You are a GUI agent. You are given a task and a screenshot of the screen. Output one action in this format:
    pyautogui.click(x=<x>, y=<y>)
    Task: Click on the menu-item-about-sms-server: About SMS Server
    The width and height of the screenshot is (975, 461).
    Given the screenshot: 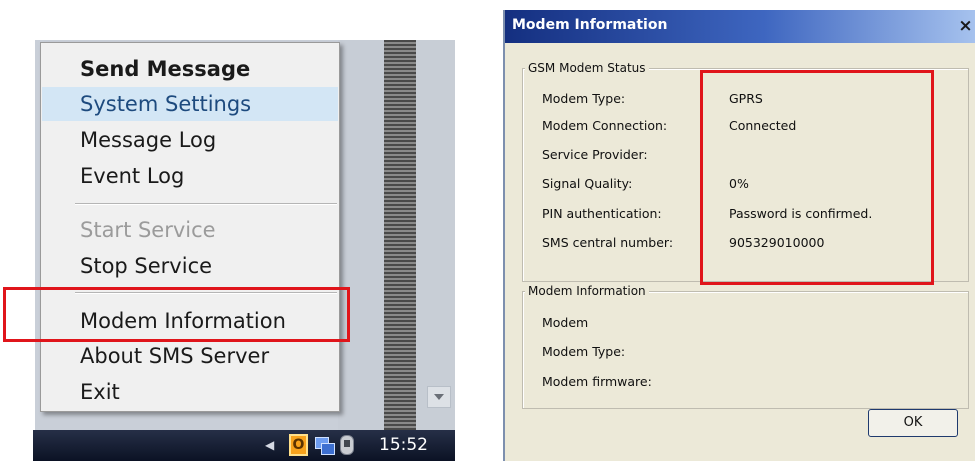 What is the action you would take?
    pyautogui.click(x=190, y=356)
    